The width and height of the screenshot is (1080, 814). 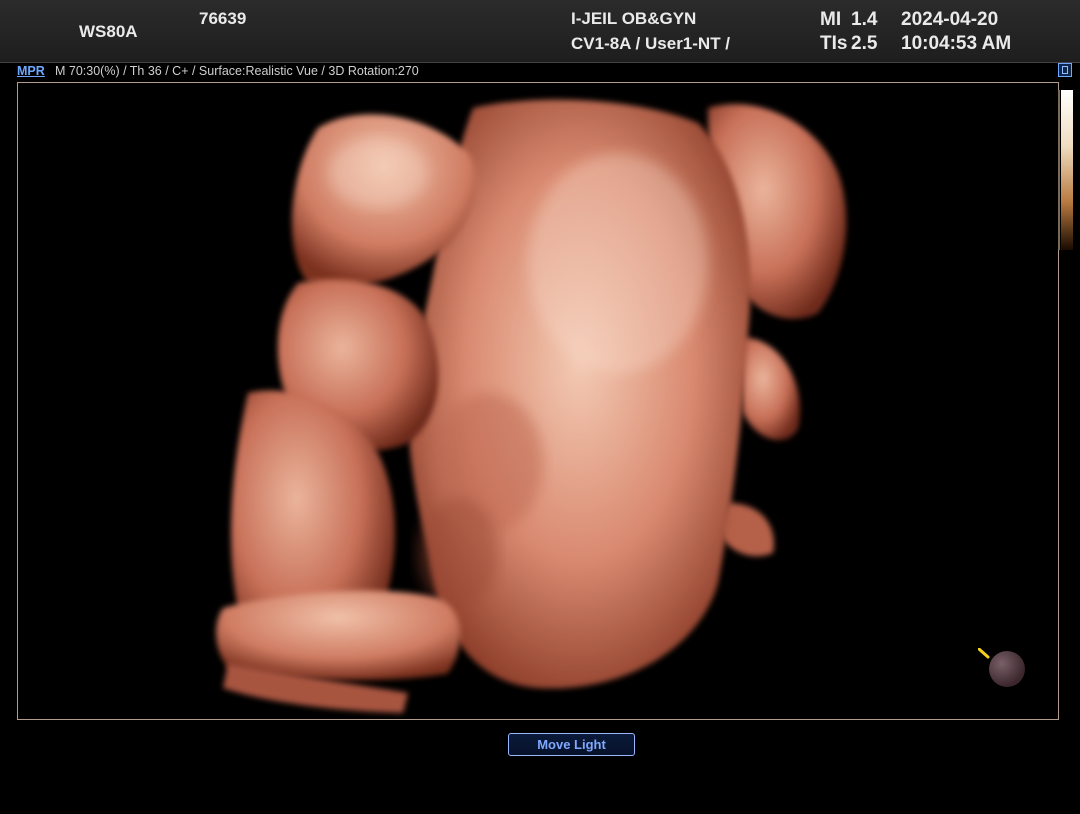 I want to click on light-source-icon, so click(x=1007, y=669).